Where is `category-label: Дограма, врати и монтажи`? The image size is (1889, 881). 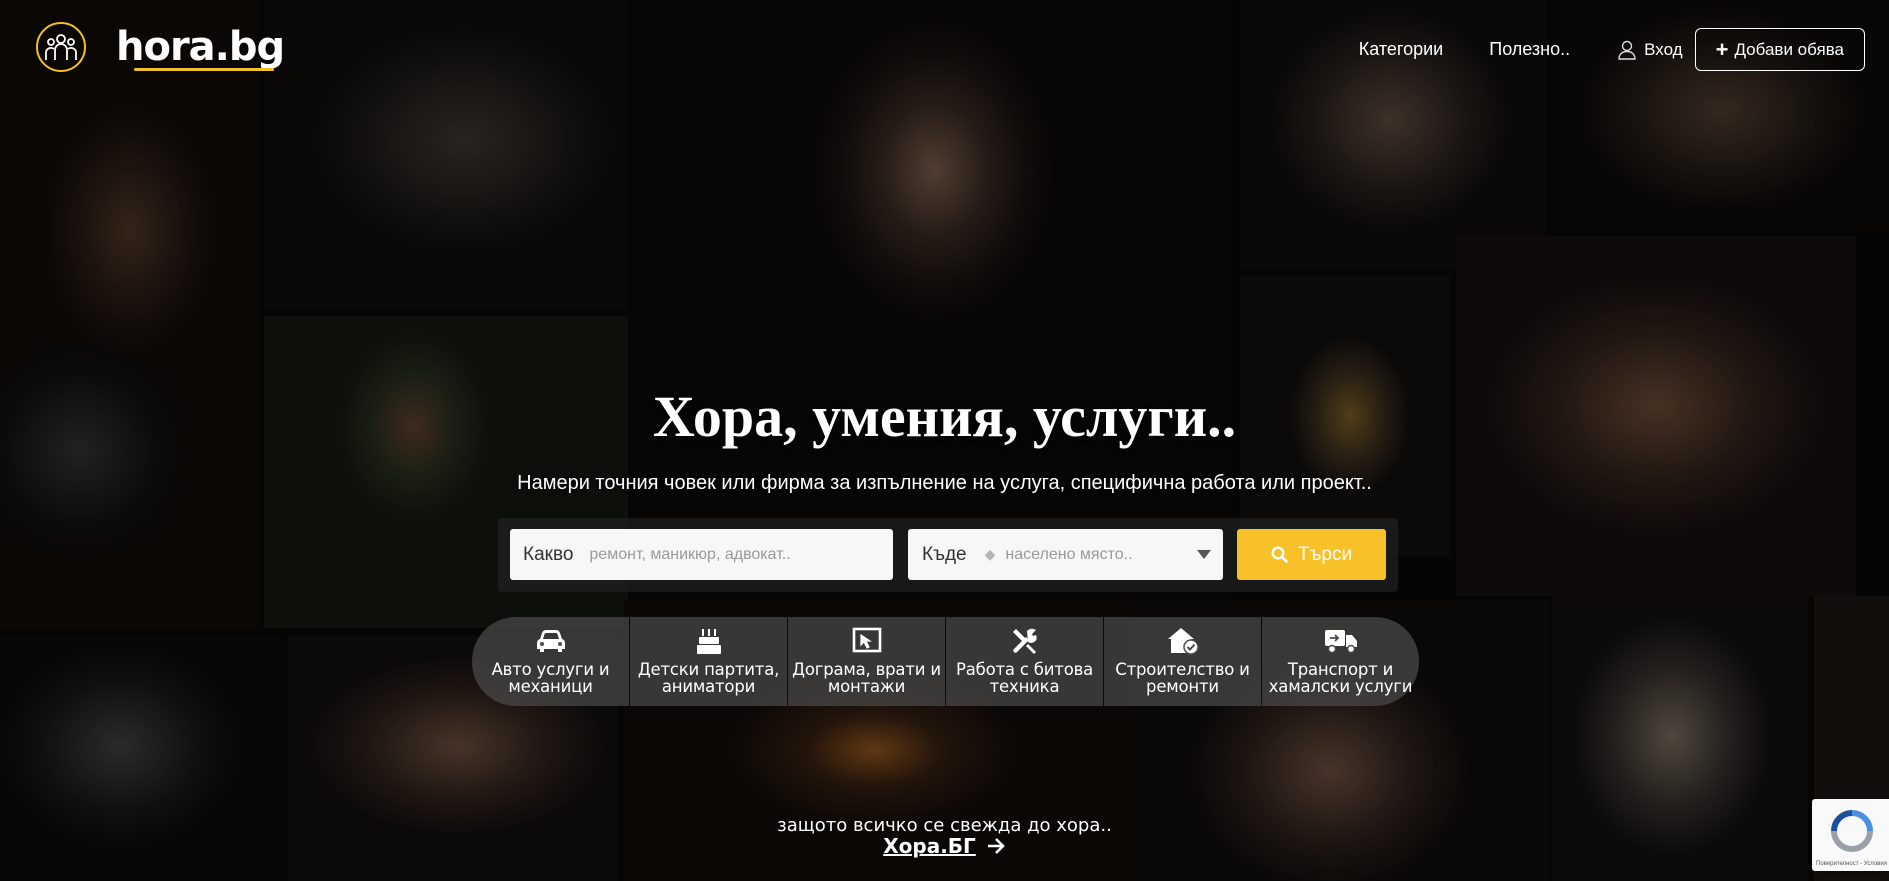 category-label: Дограма, врати и монтажи is located at coordinates (866, 678).